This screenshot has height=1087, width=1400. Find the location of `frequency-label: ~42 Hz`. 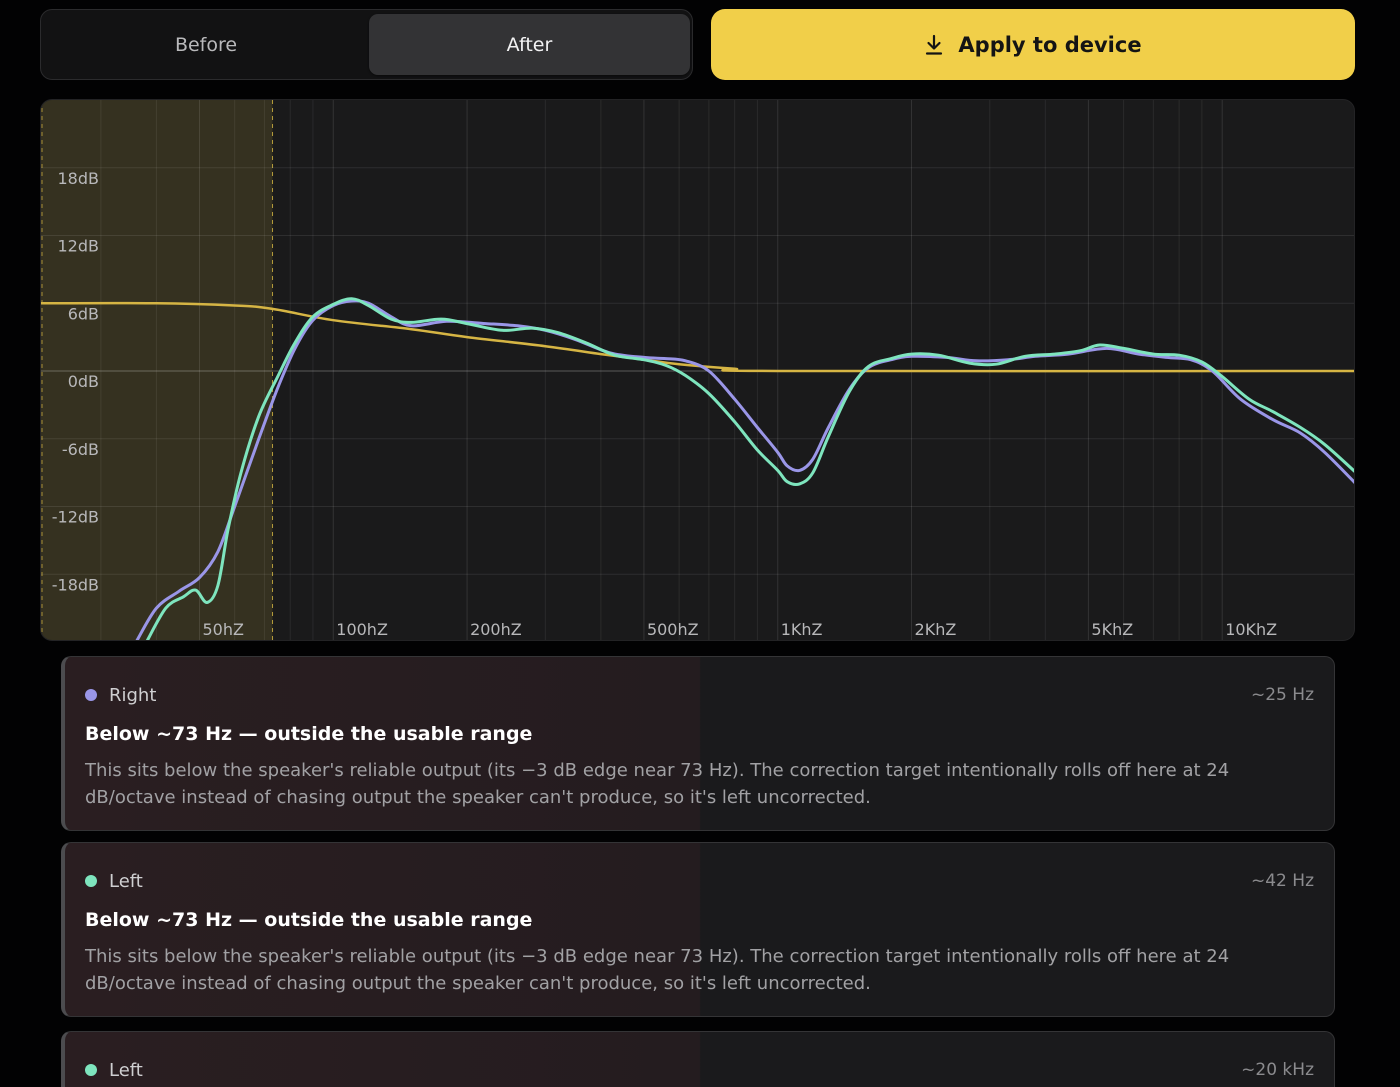

frequency-label: ~42 Hz is located at coordinates (1282, 881).